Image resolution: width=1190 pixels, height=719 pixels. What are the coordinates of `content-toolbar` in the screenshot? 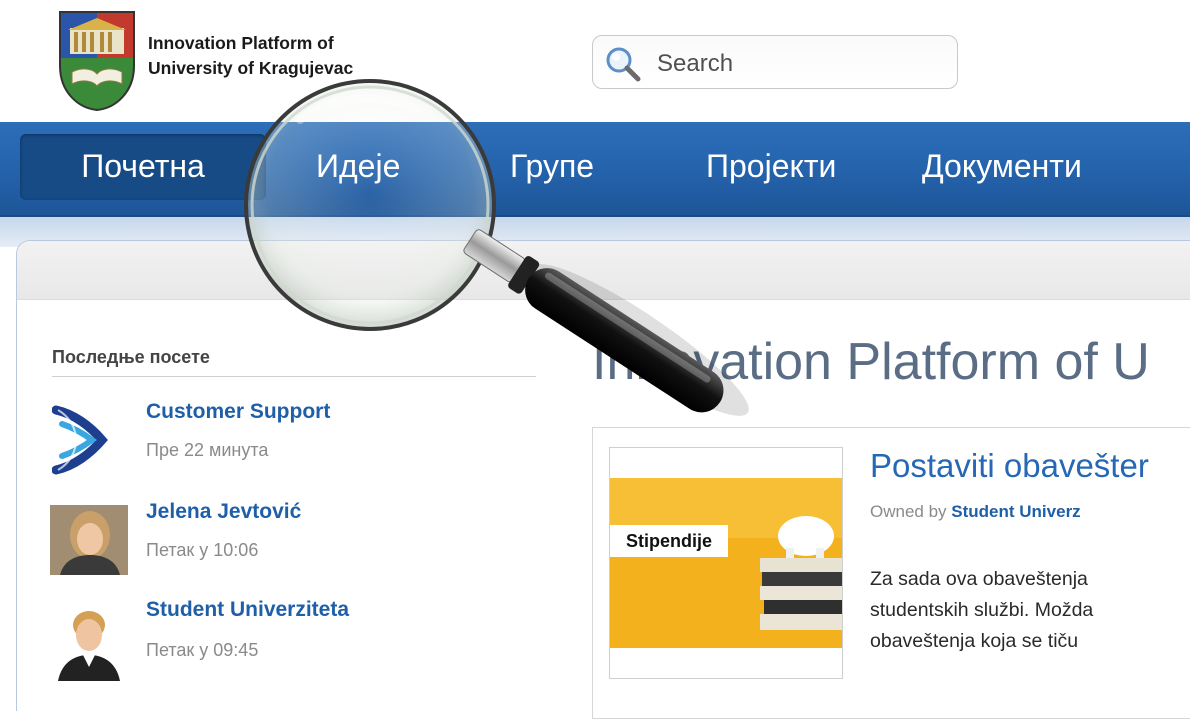 It's located at (603, 270).